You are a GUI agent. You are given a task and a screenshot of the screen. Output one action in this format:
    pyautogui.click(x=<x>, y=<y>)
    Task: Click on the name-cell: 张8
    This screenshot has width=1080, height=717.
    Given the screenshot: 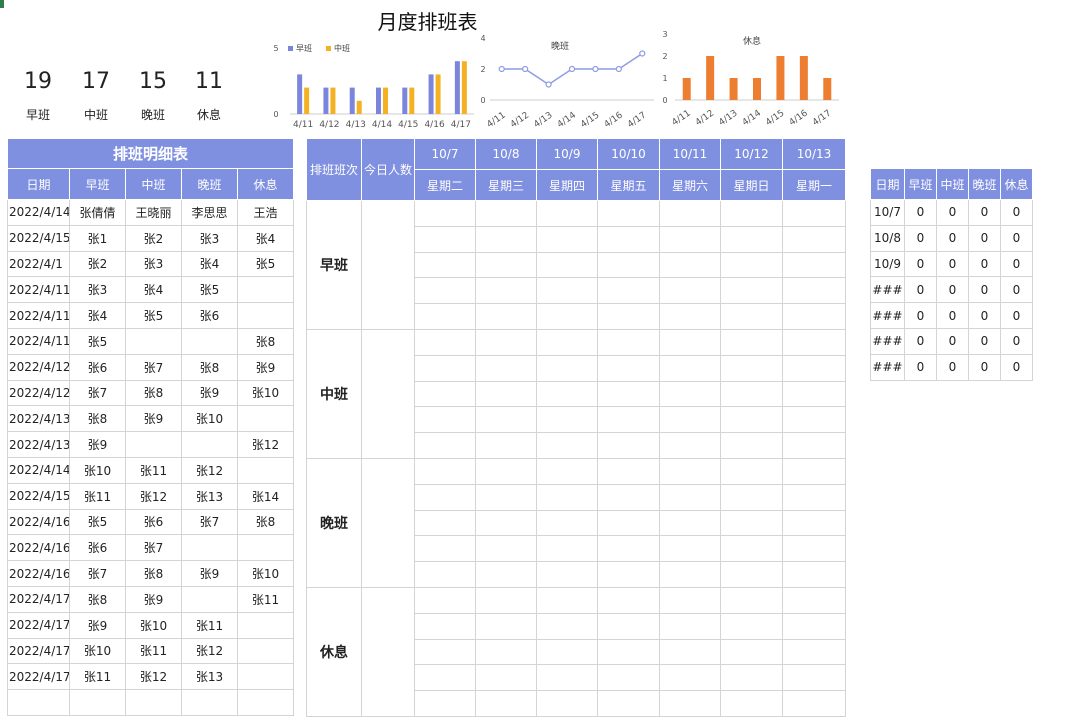 What is the action you would take?
    pyautogui.click(x=153, y=573)
    